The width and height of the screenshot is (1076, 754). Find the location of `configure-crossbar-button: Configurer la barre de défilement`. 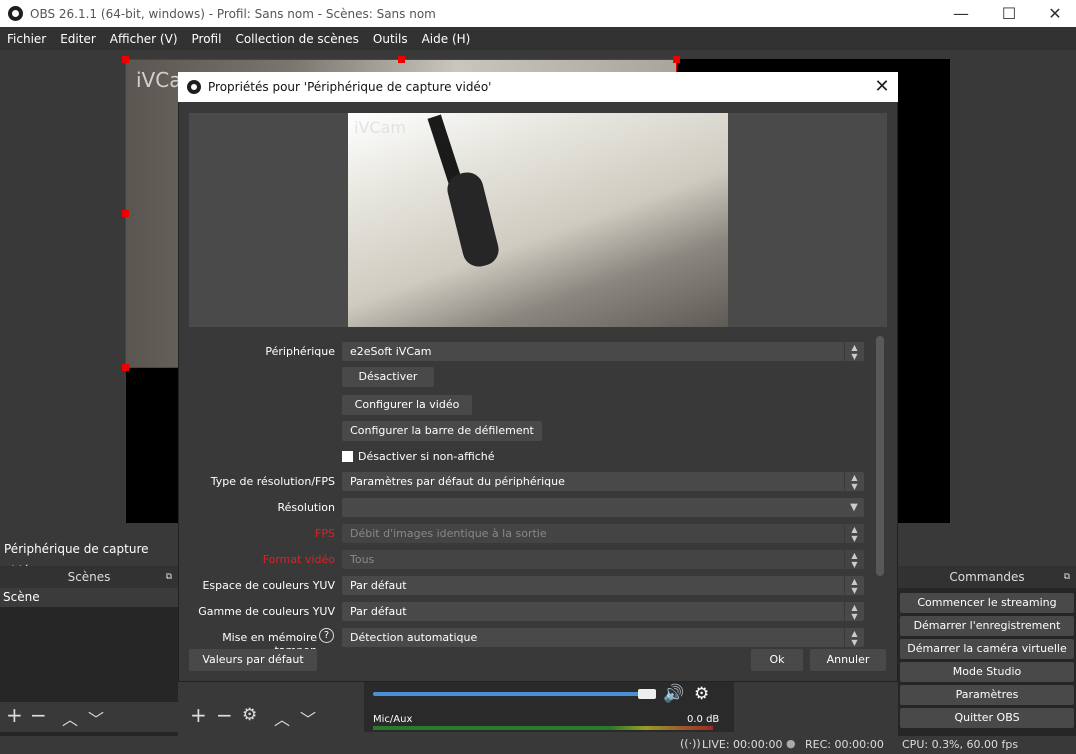

configure-crossbar-button: Configurer la barre de défilement is located at coordinates (442, 431).